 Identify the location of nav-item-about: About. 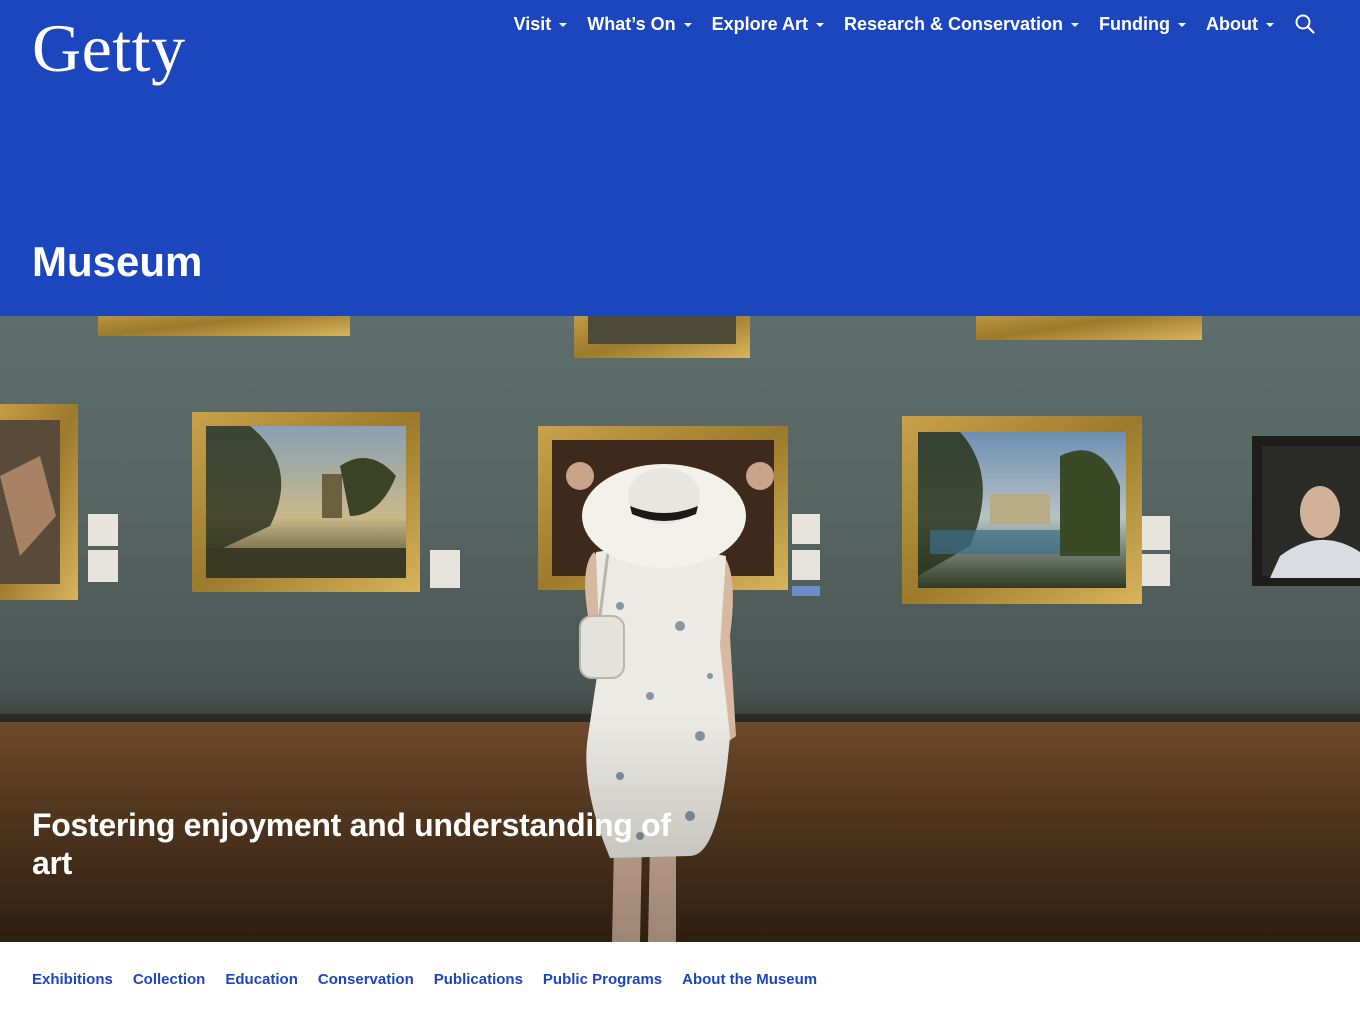
(1240, 24).